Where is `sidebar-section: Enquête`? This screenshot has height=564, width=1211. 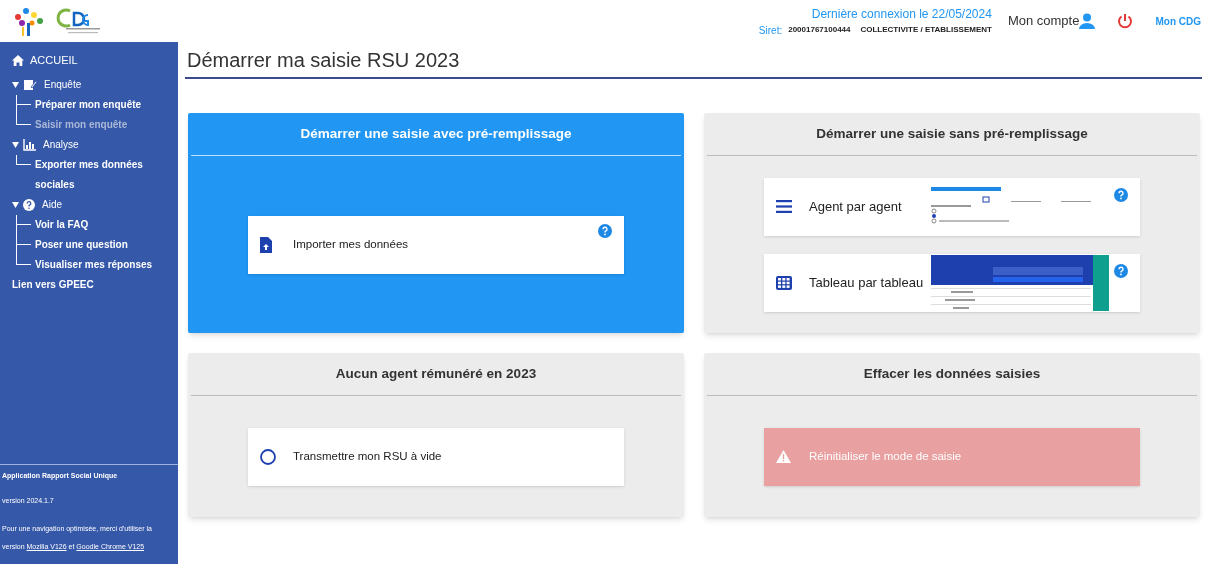 sidebar-section: Enquête is located at coordinates (63, 84).